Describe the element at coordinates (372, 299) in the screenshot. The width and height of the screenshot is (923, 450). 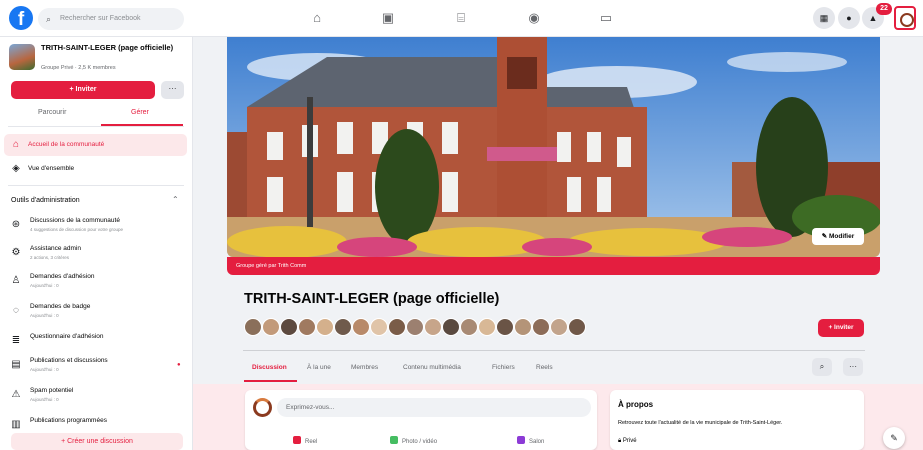
I see `page-title: TRITH-SAINT-LEGER (page officielle)` at that location.